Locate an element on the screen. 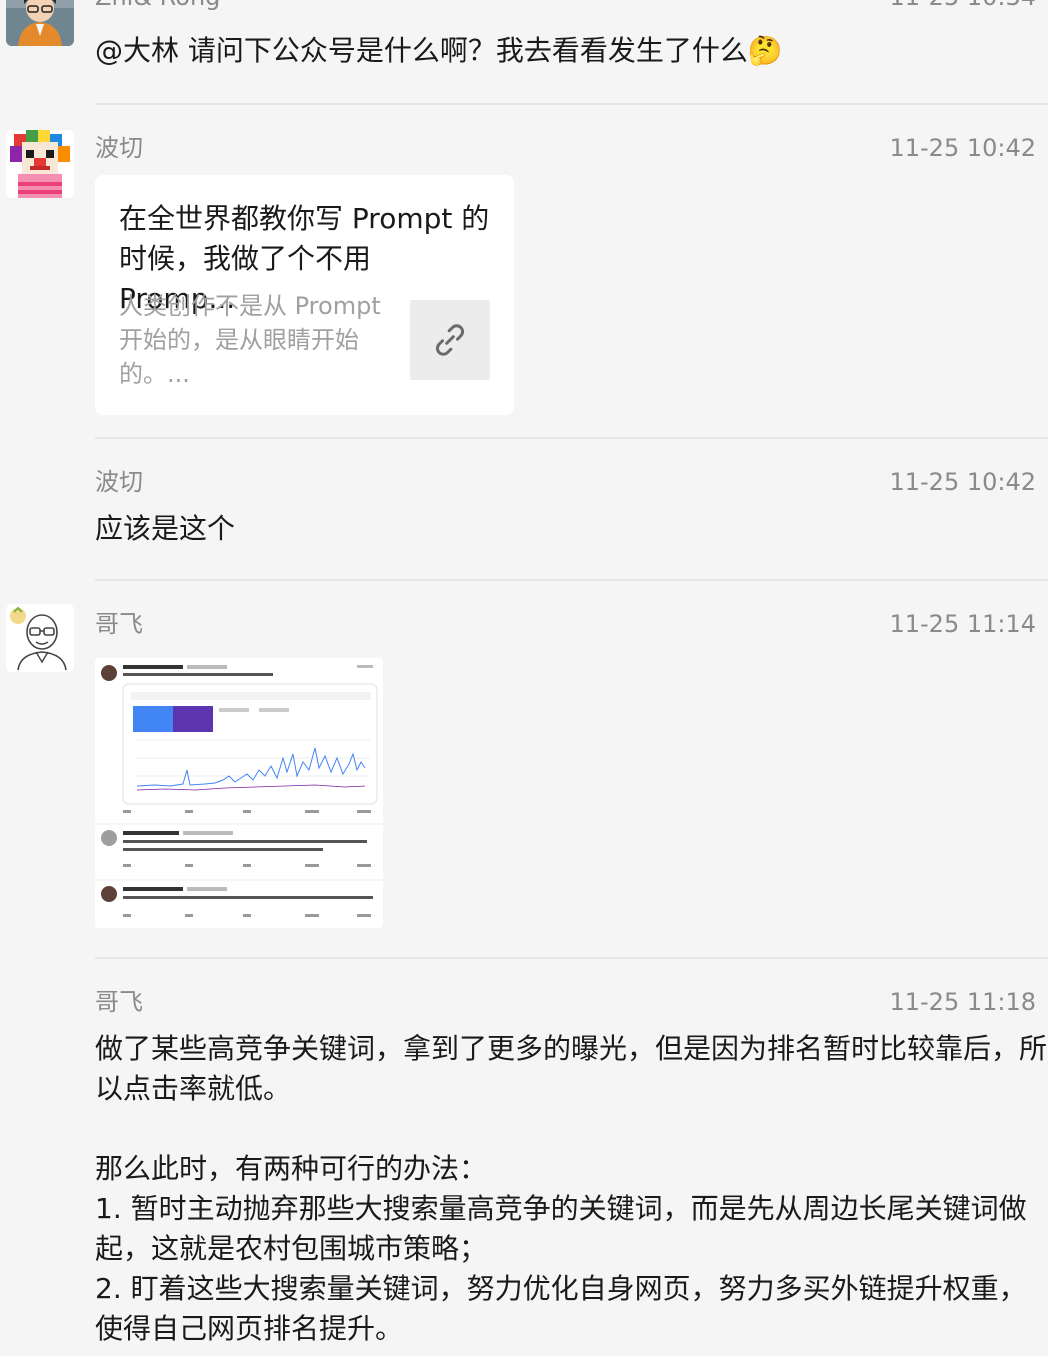 This screenshot has height=1356, width=1048. message-time: 11-25 11:18 is located at coordinates (962, 1002).